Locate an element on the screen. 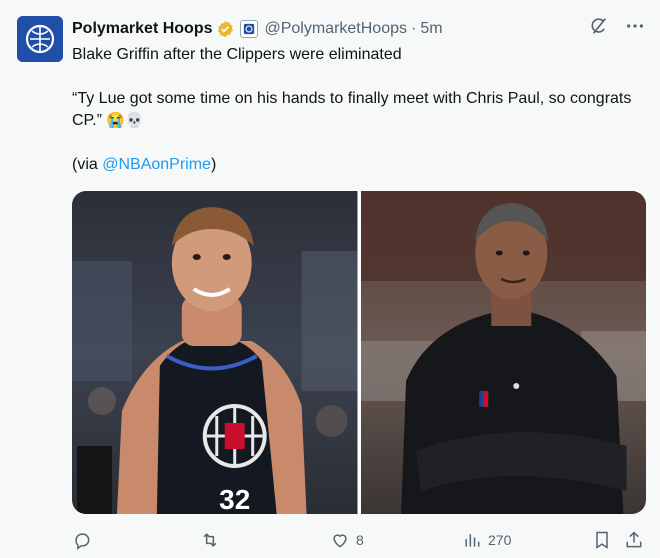  bookmark-icon is located at coordinates (602, 540).